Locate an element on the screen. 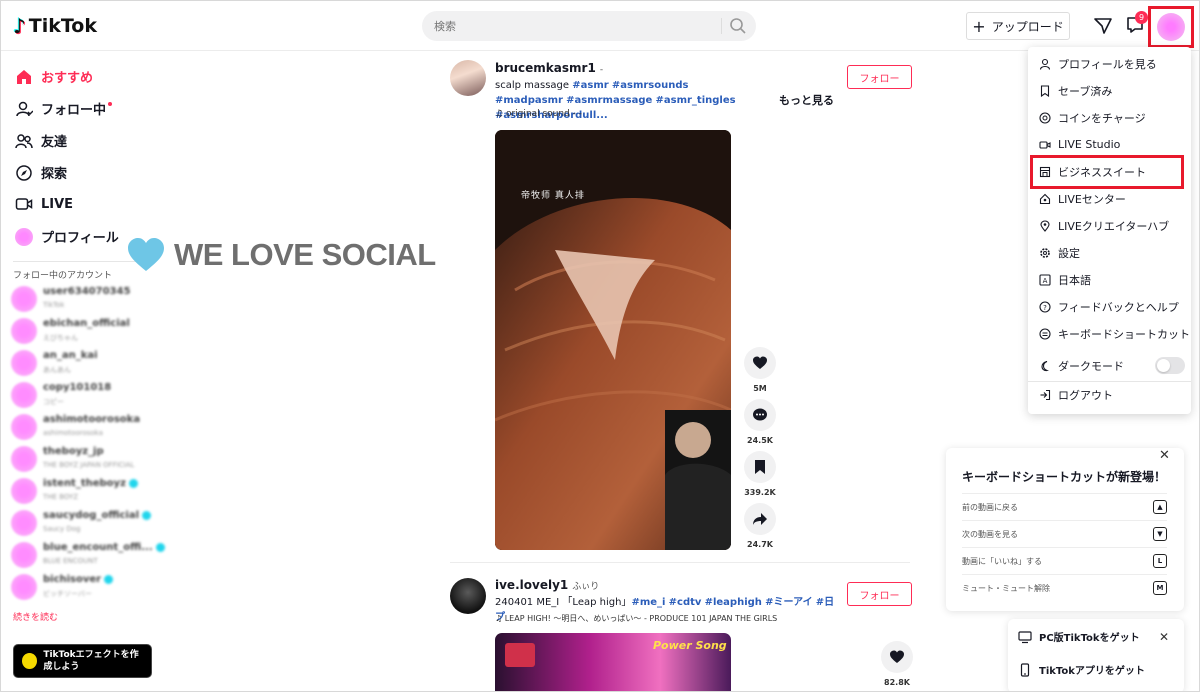 Image resolution: width=1200 pixels, height=692 pixels. share-icon is located at coordinates (760, 519).